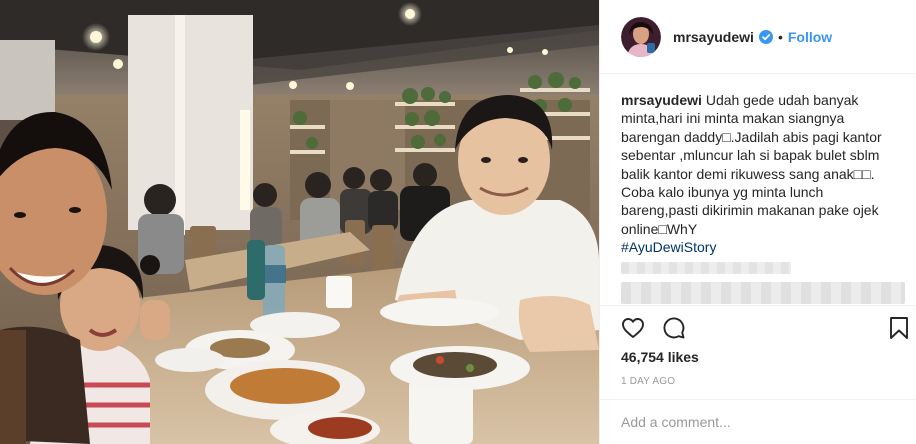  I want to click on caption-line-1: mrsayudewi Udah gede udah banyak, so click(762, 100).